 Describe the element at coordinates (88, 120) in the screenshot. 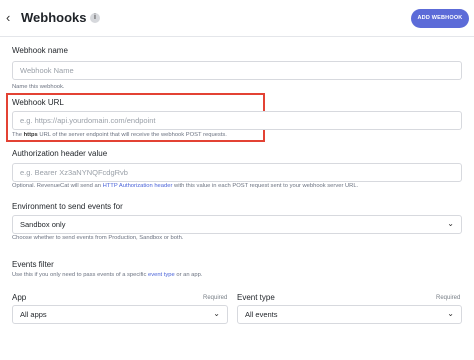

I see `webhook-url-placeholder: e.g. https://api.yourdomain.com/endpoint` at that location.